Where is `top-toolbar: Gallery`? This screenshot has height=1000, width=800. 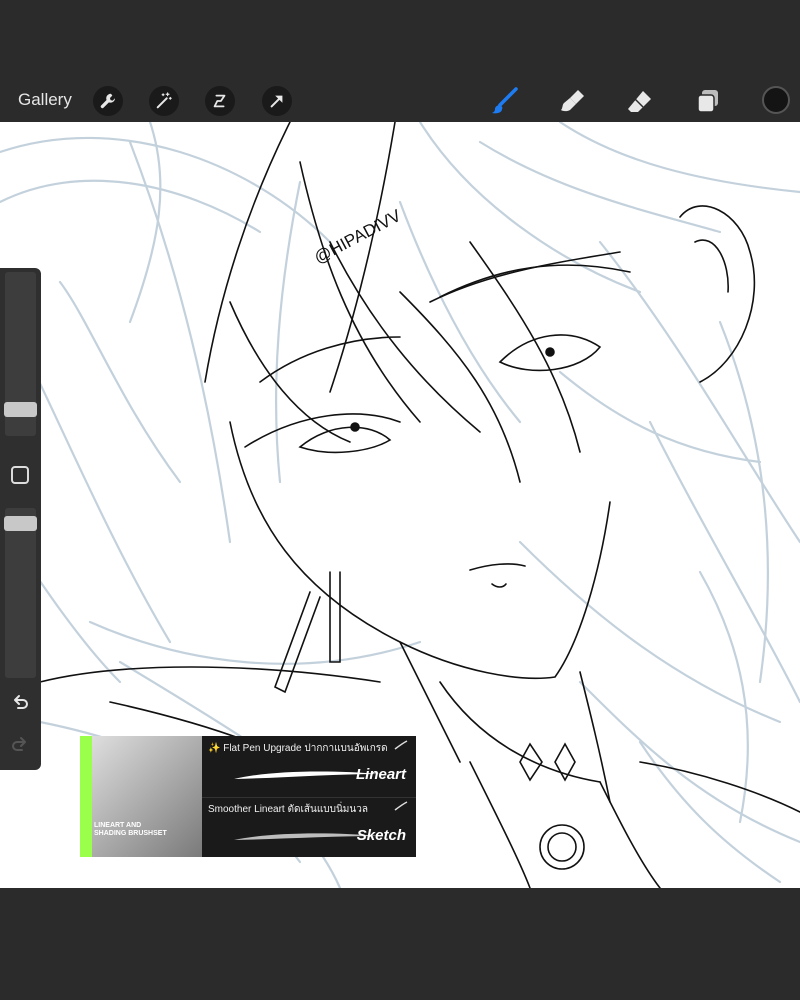 top-toolbar: Gallery is located at coordinates (400, 101).